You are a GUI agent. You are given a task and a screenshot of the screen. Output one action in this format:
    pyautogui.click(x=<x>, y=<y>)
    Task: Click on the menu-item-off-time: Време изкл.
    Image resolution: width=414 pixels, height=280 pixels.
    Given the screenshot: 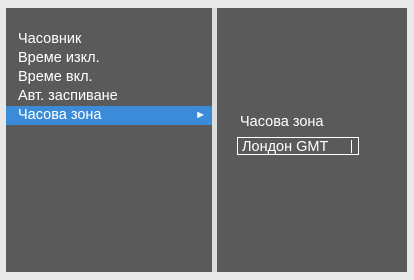 What is the action you would take?
    pyautogui.click(x=109, y=58)
    